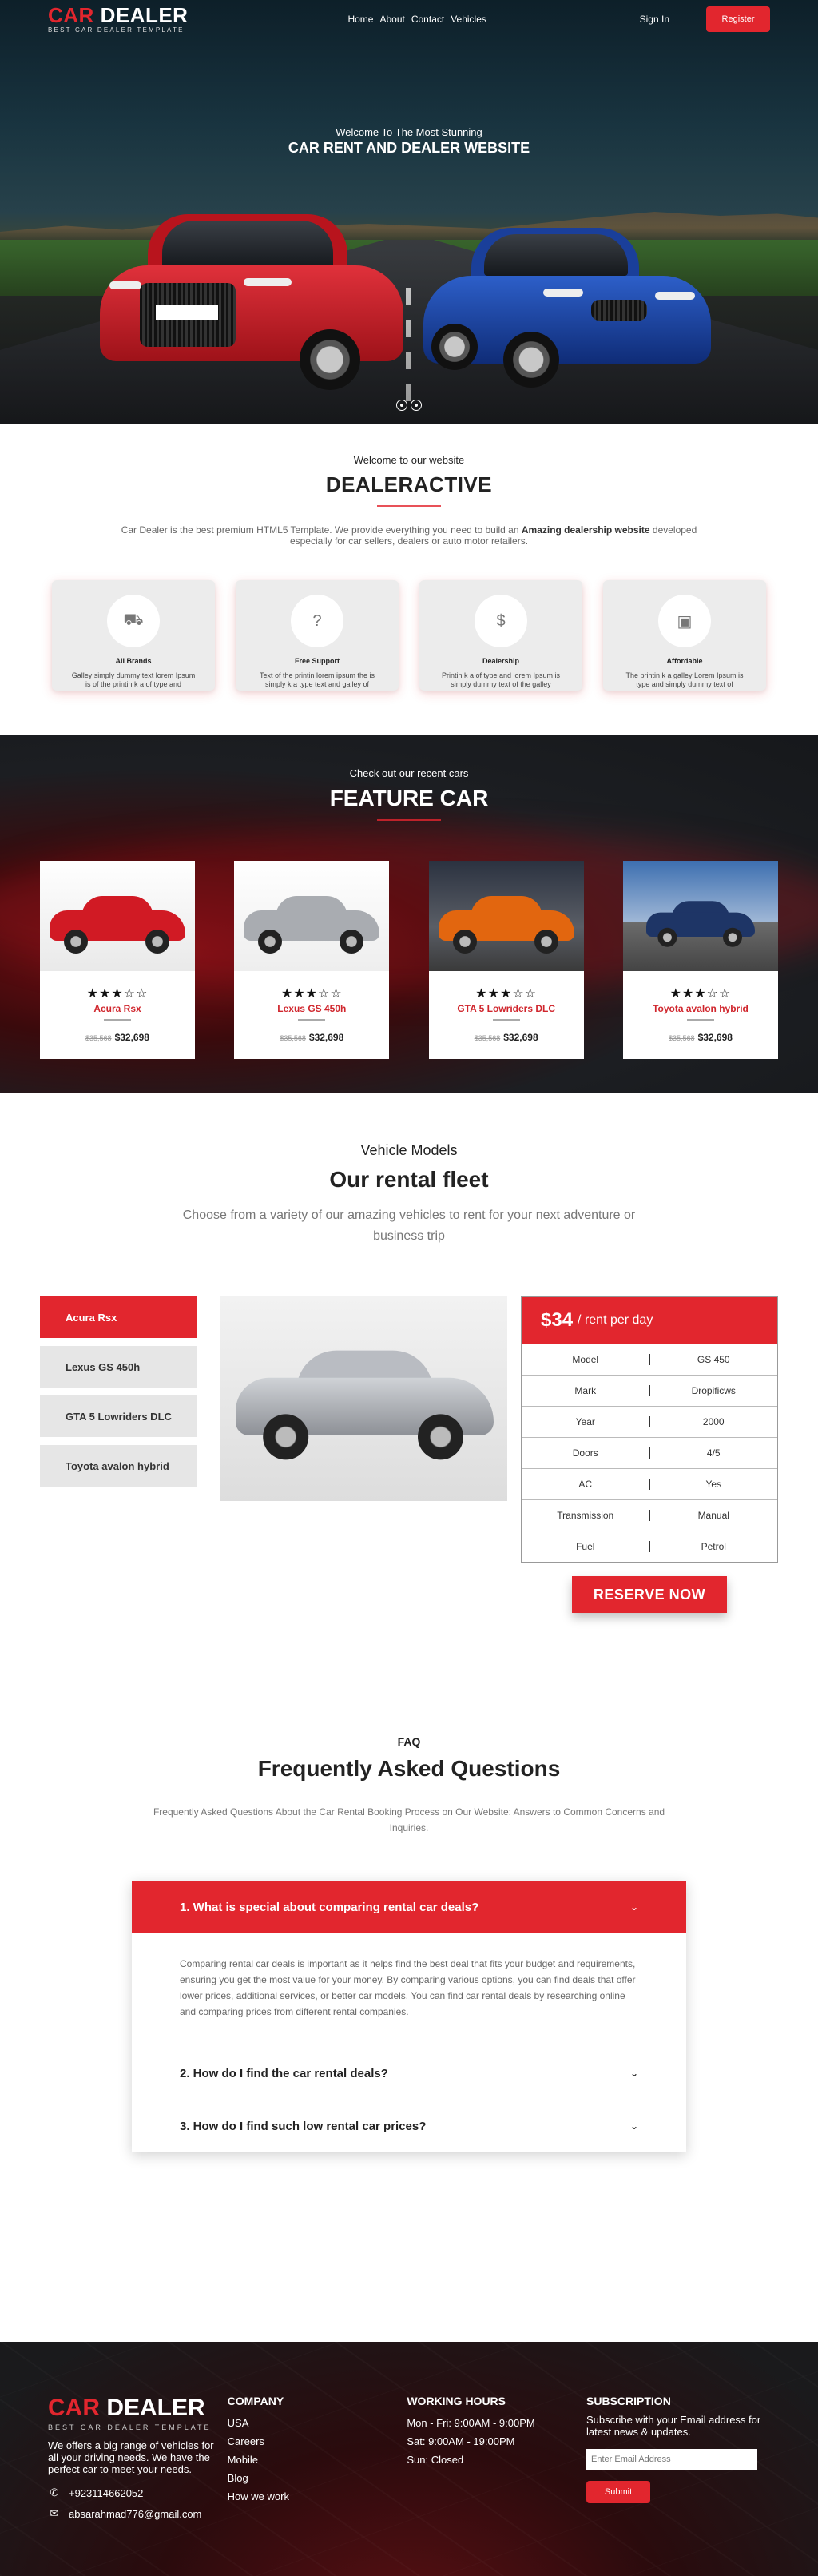 The height and width of the screenshot is (2576, 818). Describe the element at coordinates (311, 1009) in the screenshot. I see `car-name: Lexus GS 450h` at that location.